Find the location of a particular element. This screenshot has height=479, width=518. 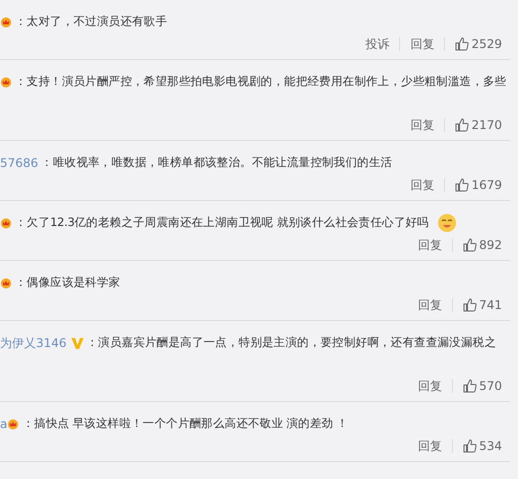

report-link: 投诉 is located at coordinates (377, 44).